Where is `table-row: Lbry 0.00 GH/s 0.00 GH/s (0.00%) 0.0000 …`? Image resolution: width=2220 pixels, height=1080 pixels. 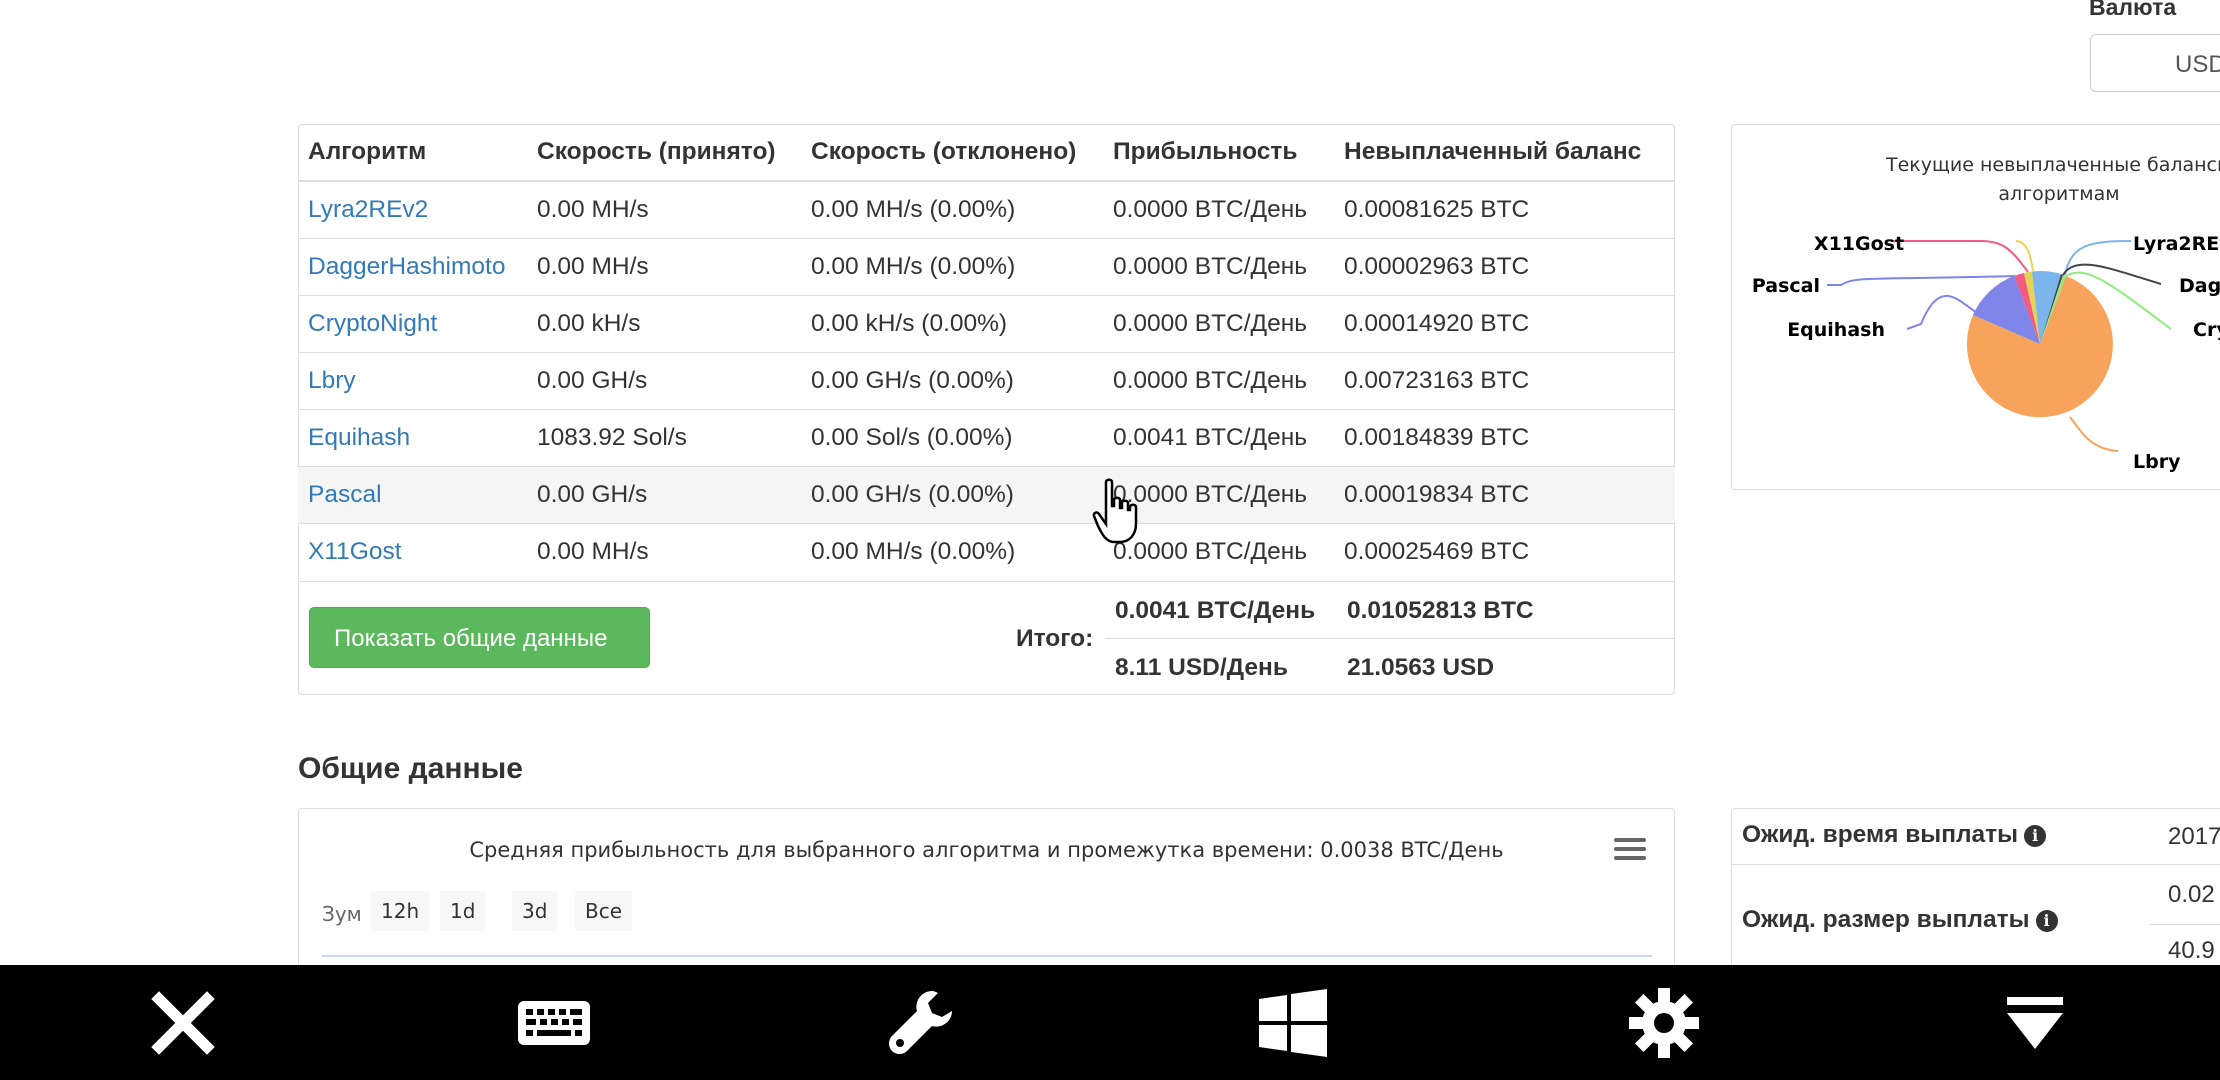
table-row: Lbry 0.00 GH/s 0.00 GH/s (0.00%) 0.0000 … is located at coordinates (986, 381).